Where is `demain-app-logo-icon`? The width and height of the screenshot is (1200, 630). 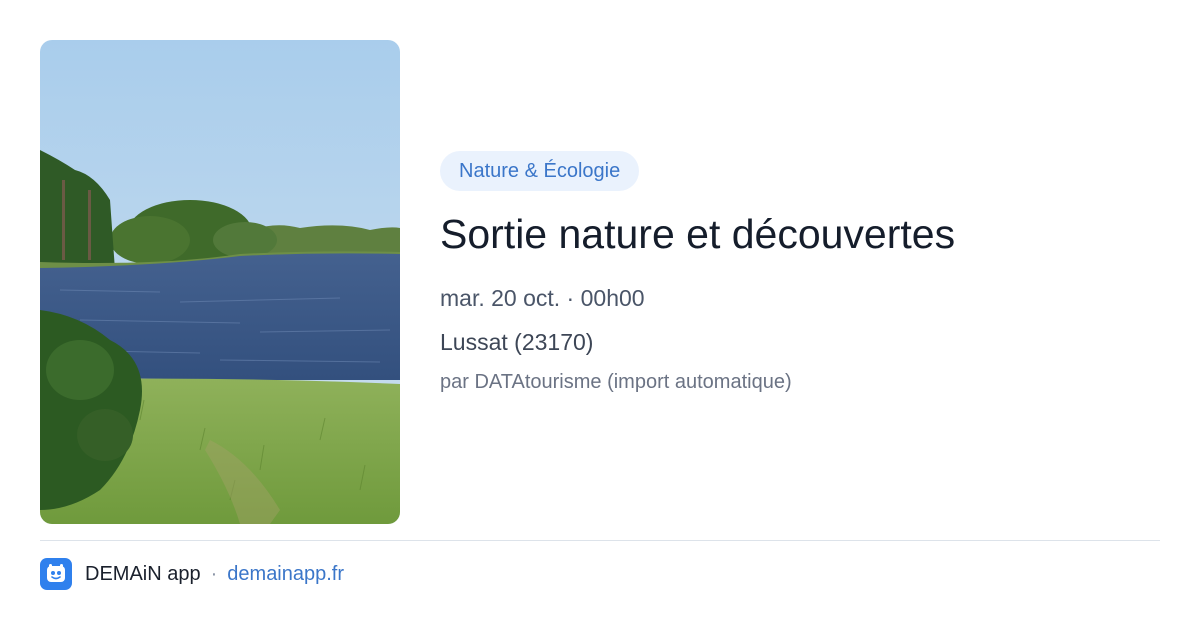
demain-app-logo-icon is located at coordinates (56, 574).